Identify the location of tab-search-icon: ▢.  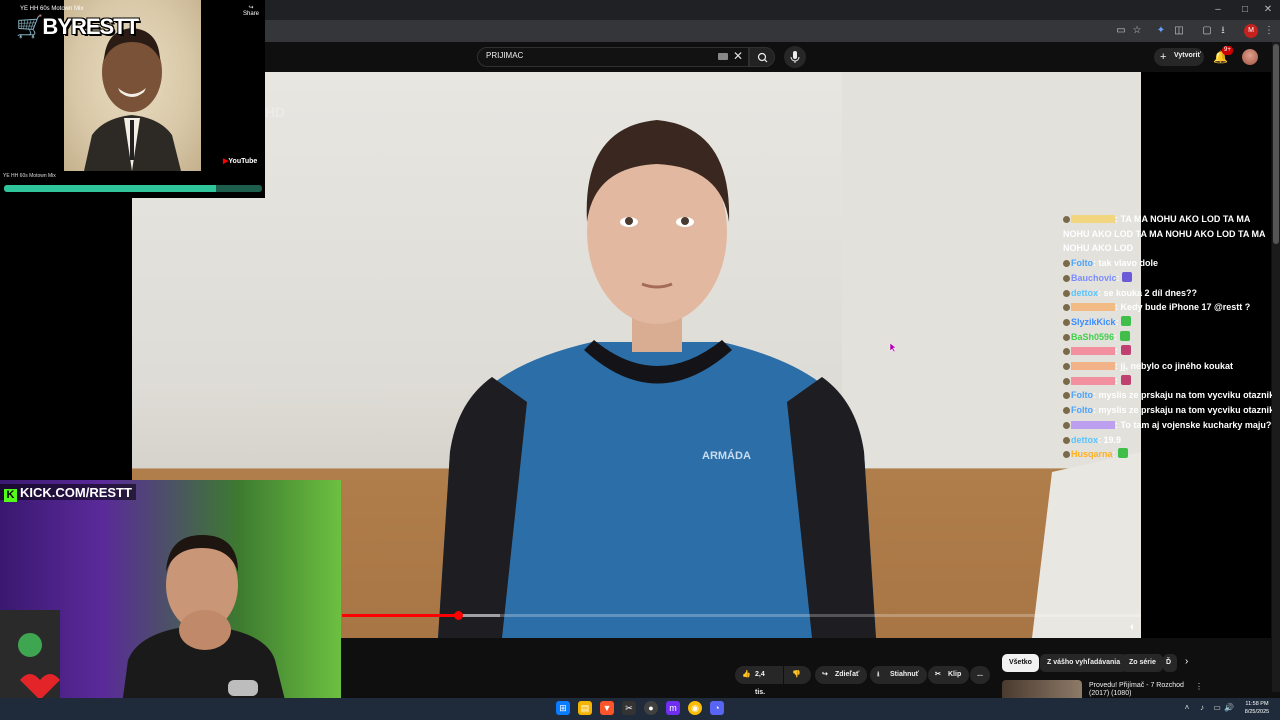
(1207, 31).